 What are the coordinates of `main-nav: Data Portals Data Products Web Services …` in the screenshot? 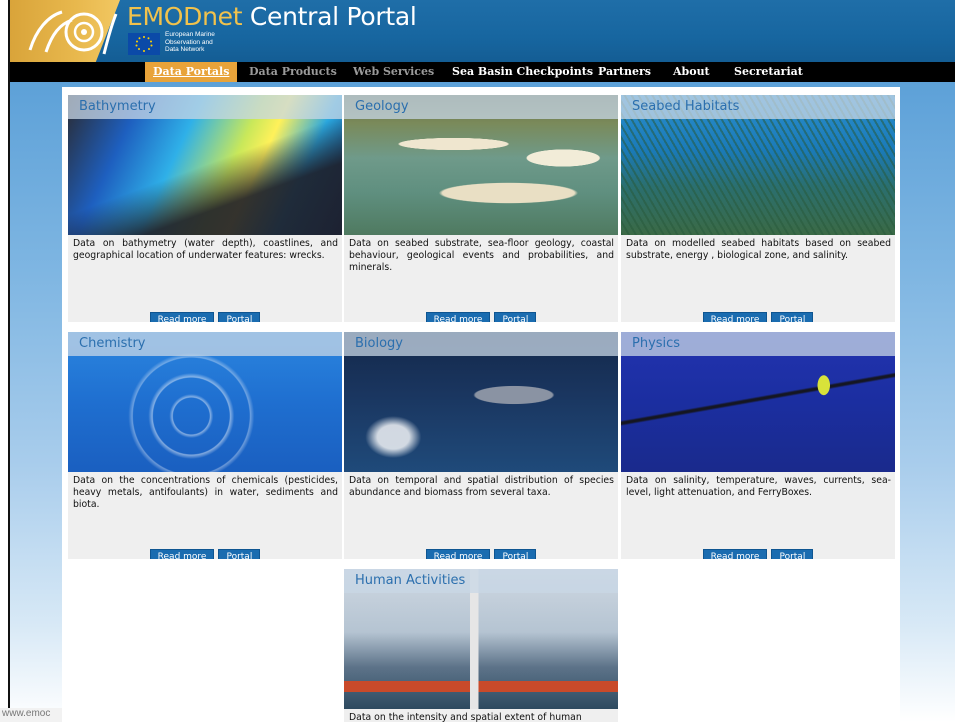 It's located at (482, 72).